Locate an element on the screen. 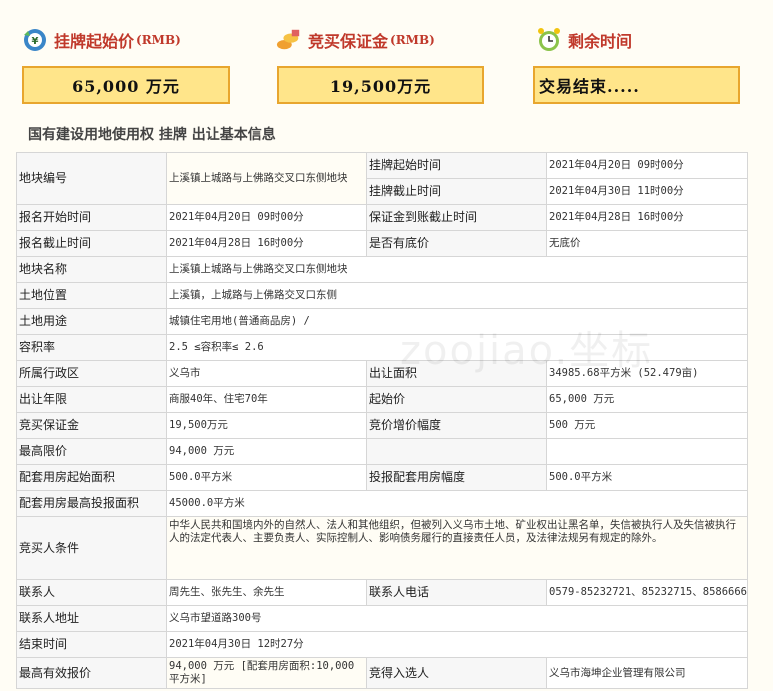 This screenshot has height=691, width=773. far-label: 容积率 is located at coordinates (91, 347).